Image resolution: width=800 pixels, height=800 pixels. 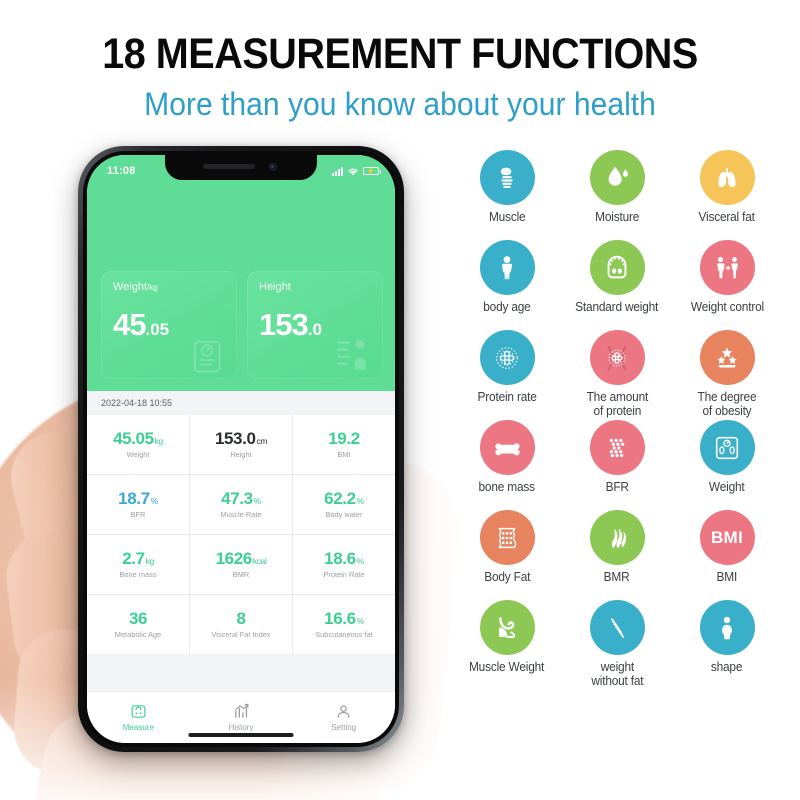 I want to click on function-item: BMR, so click(x=617, y=555).